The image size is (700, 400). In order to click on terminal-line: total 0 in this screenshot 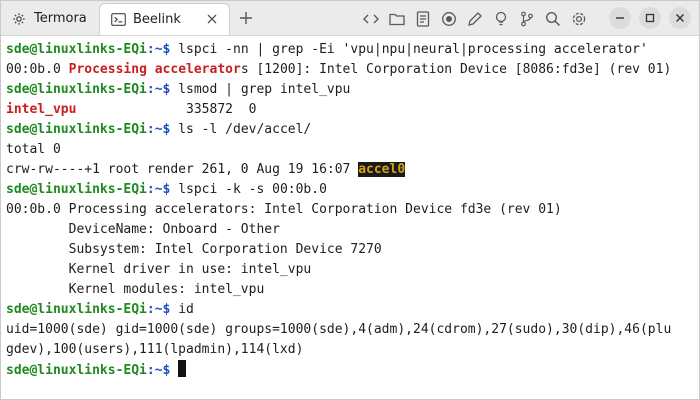, I will do `click(350, 150)`.